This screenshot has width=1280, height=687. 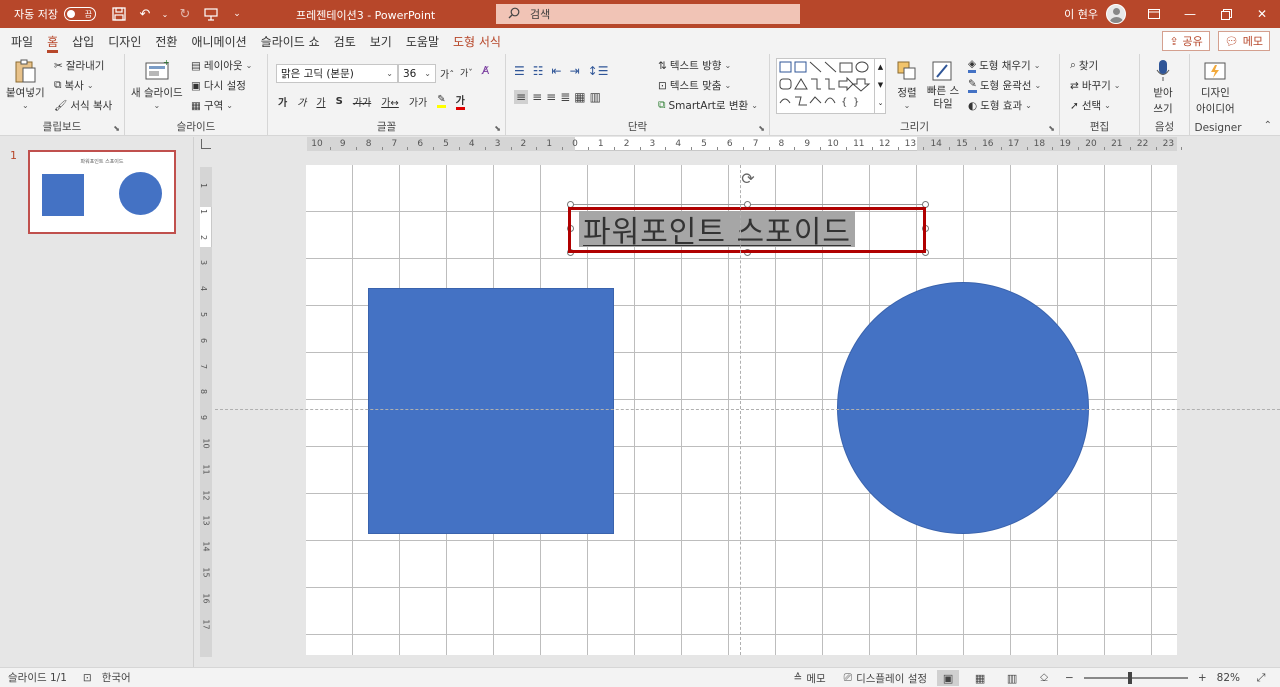 I want to click on font-name-select: 맑은 고딕 (본문) ⌄, so click(x=337, y=73).